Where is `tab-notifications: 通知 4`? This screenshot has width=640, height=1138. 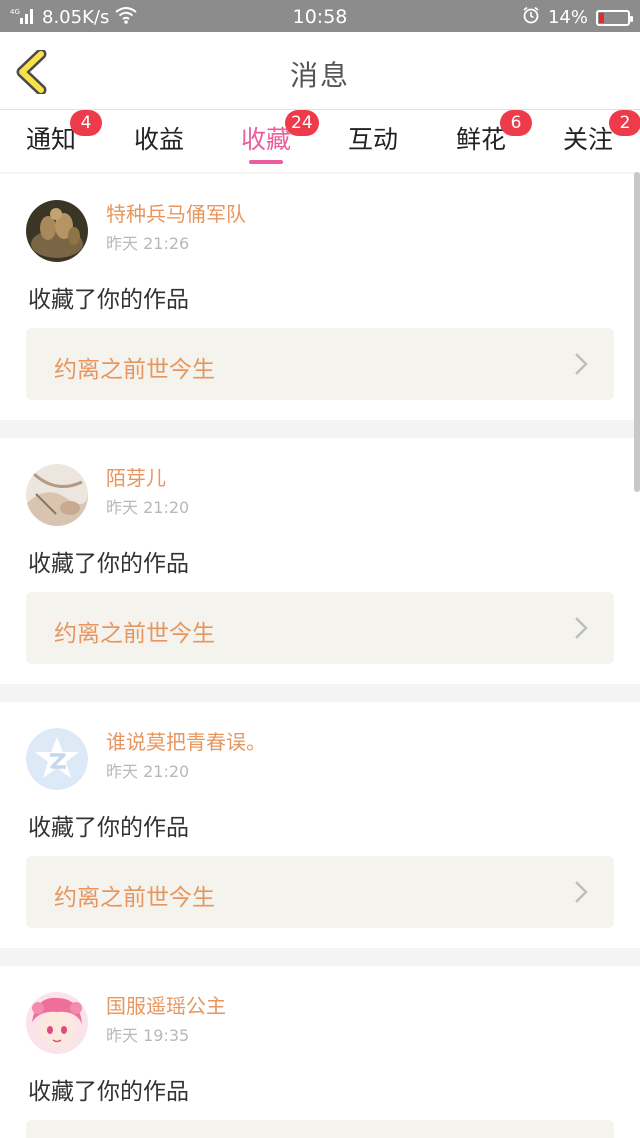 tab-notifications: 通知 4 is located at coordinates (64, 133).